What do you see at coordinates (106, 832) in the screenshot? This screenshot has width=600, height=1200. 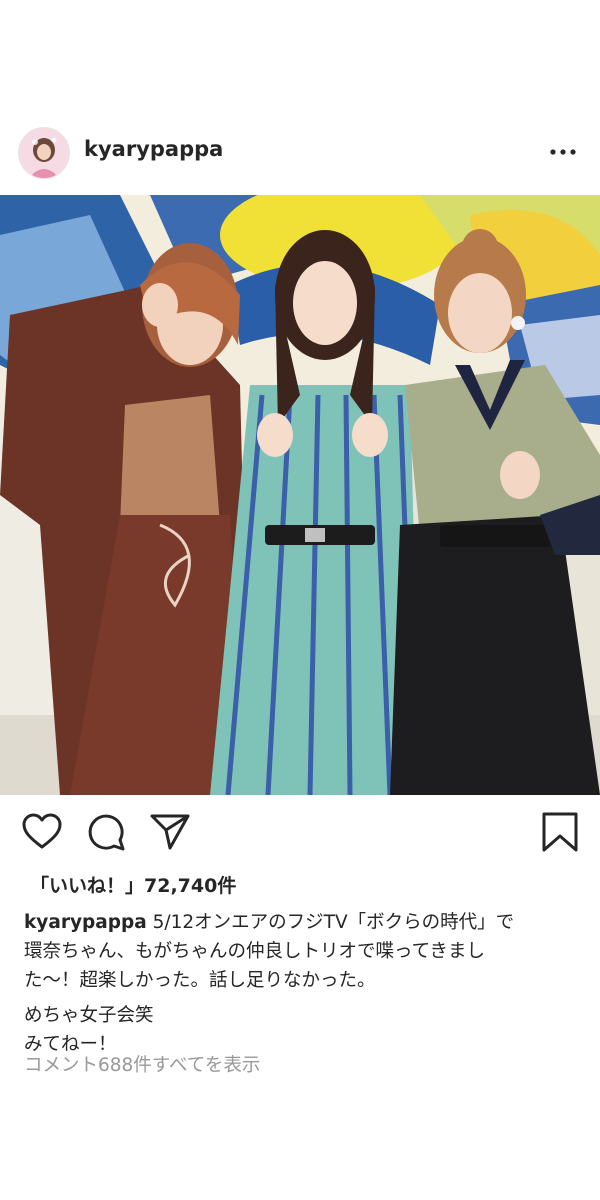 I see `comment-icon` at bounding box center [106, 832].